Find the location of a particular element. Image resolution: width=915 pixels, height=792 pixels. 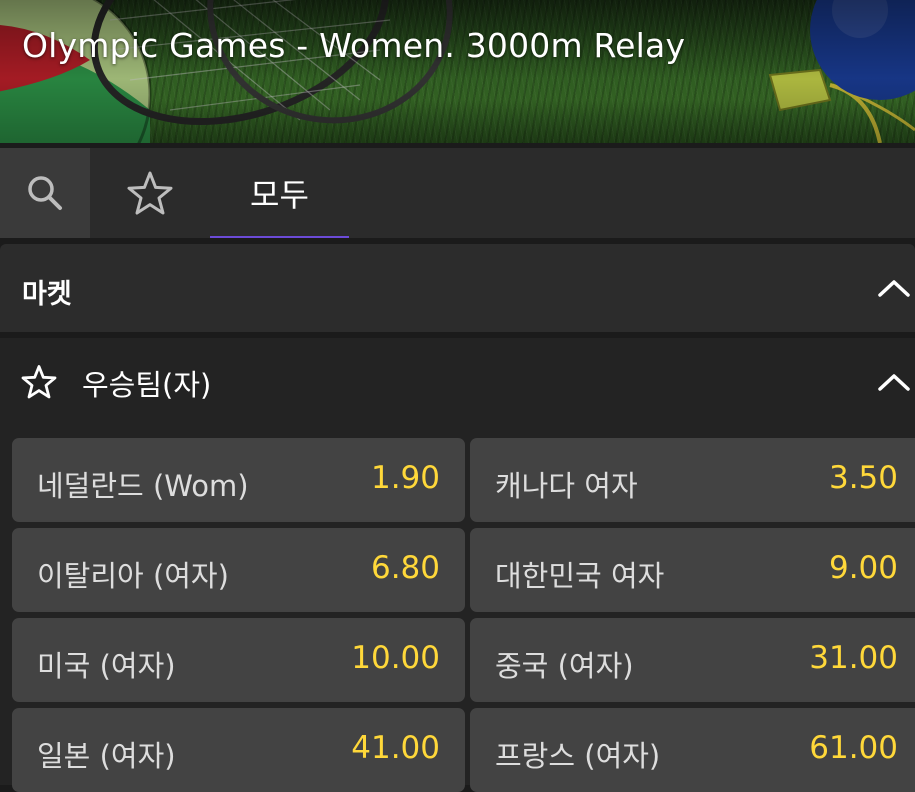

selection-name: 네덜란드 (Wom) is located at coordinates (143, 486).